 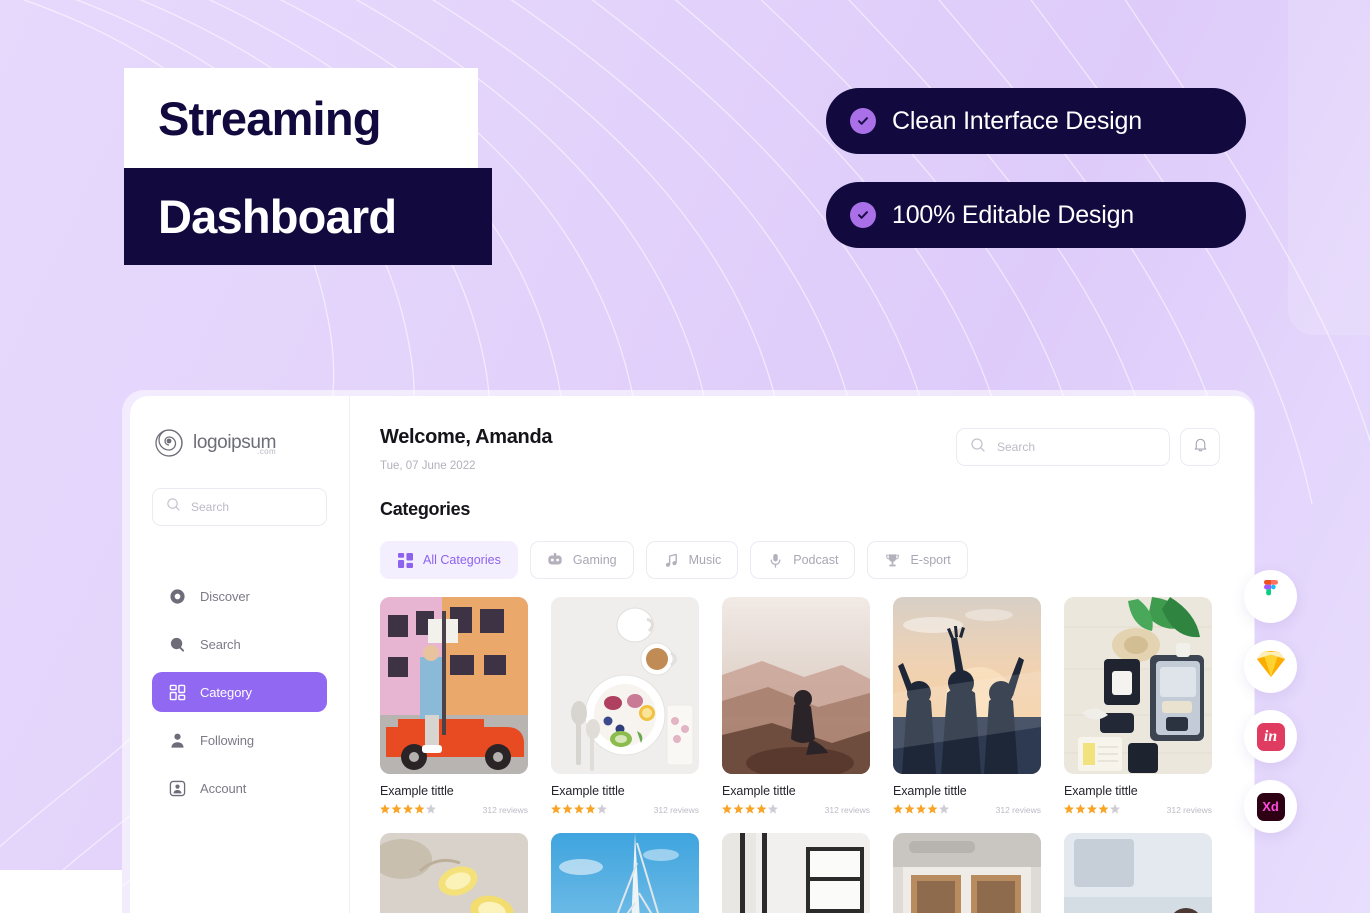 What do you see at coordinates (1329, 167) in the screenshot?
I see `decorative-panel` at bounding box center [1329, 167].